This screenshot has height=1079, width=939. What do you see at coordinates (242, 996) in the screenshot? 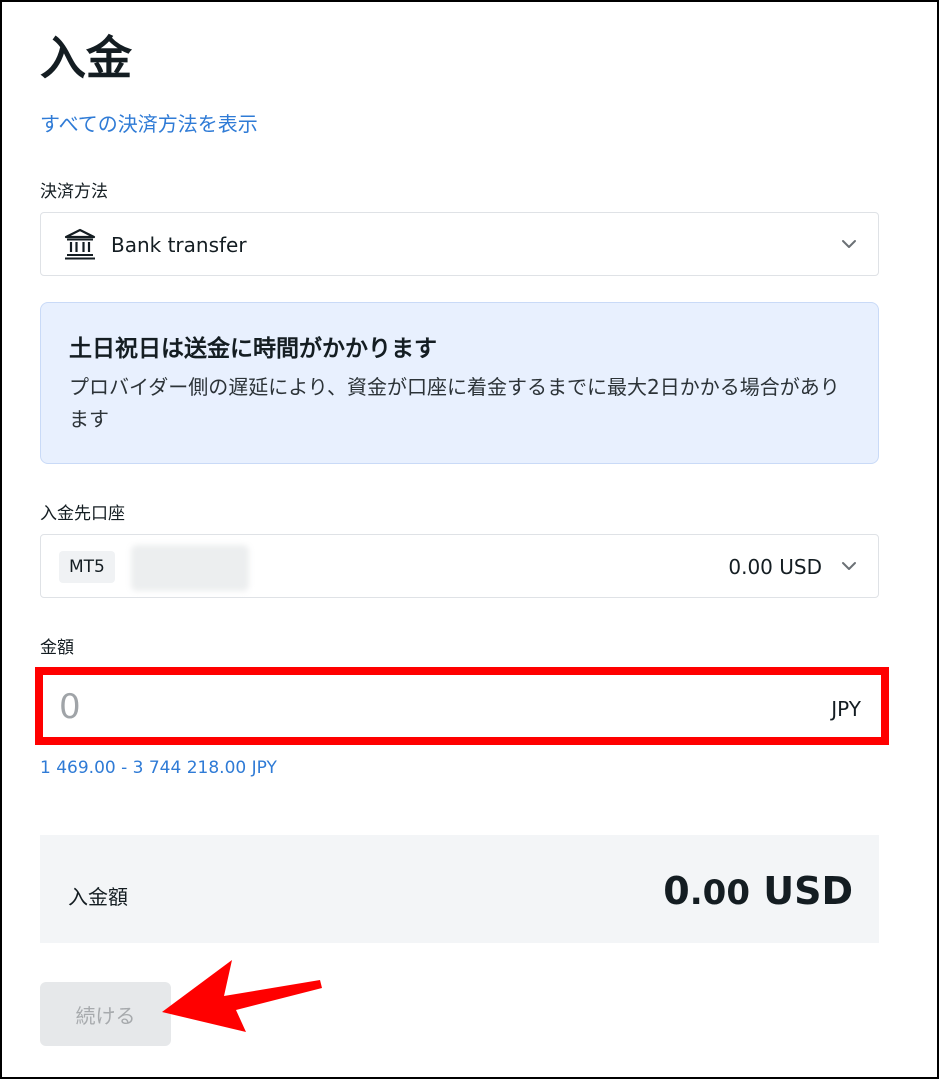
I see `pointer-arrow-icon` at bounding box center [242, 996].